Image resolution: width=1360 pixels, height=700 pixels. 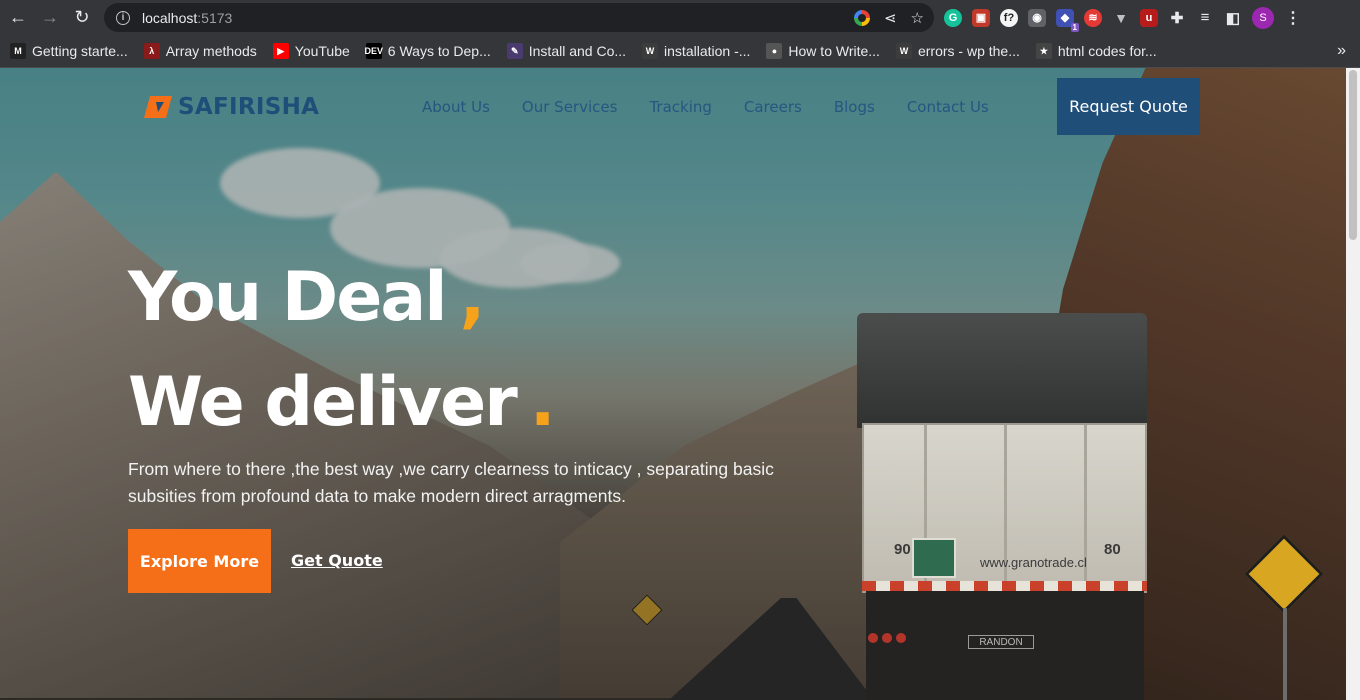 I want to click on bookmark-favicon-icon: ✎, so click(x=514, y=51).